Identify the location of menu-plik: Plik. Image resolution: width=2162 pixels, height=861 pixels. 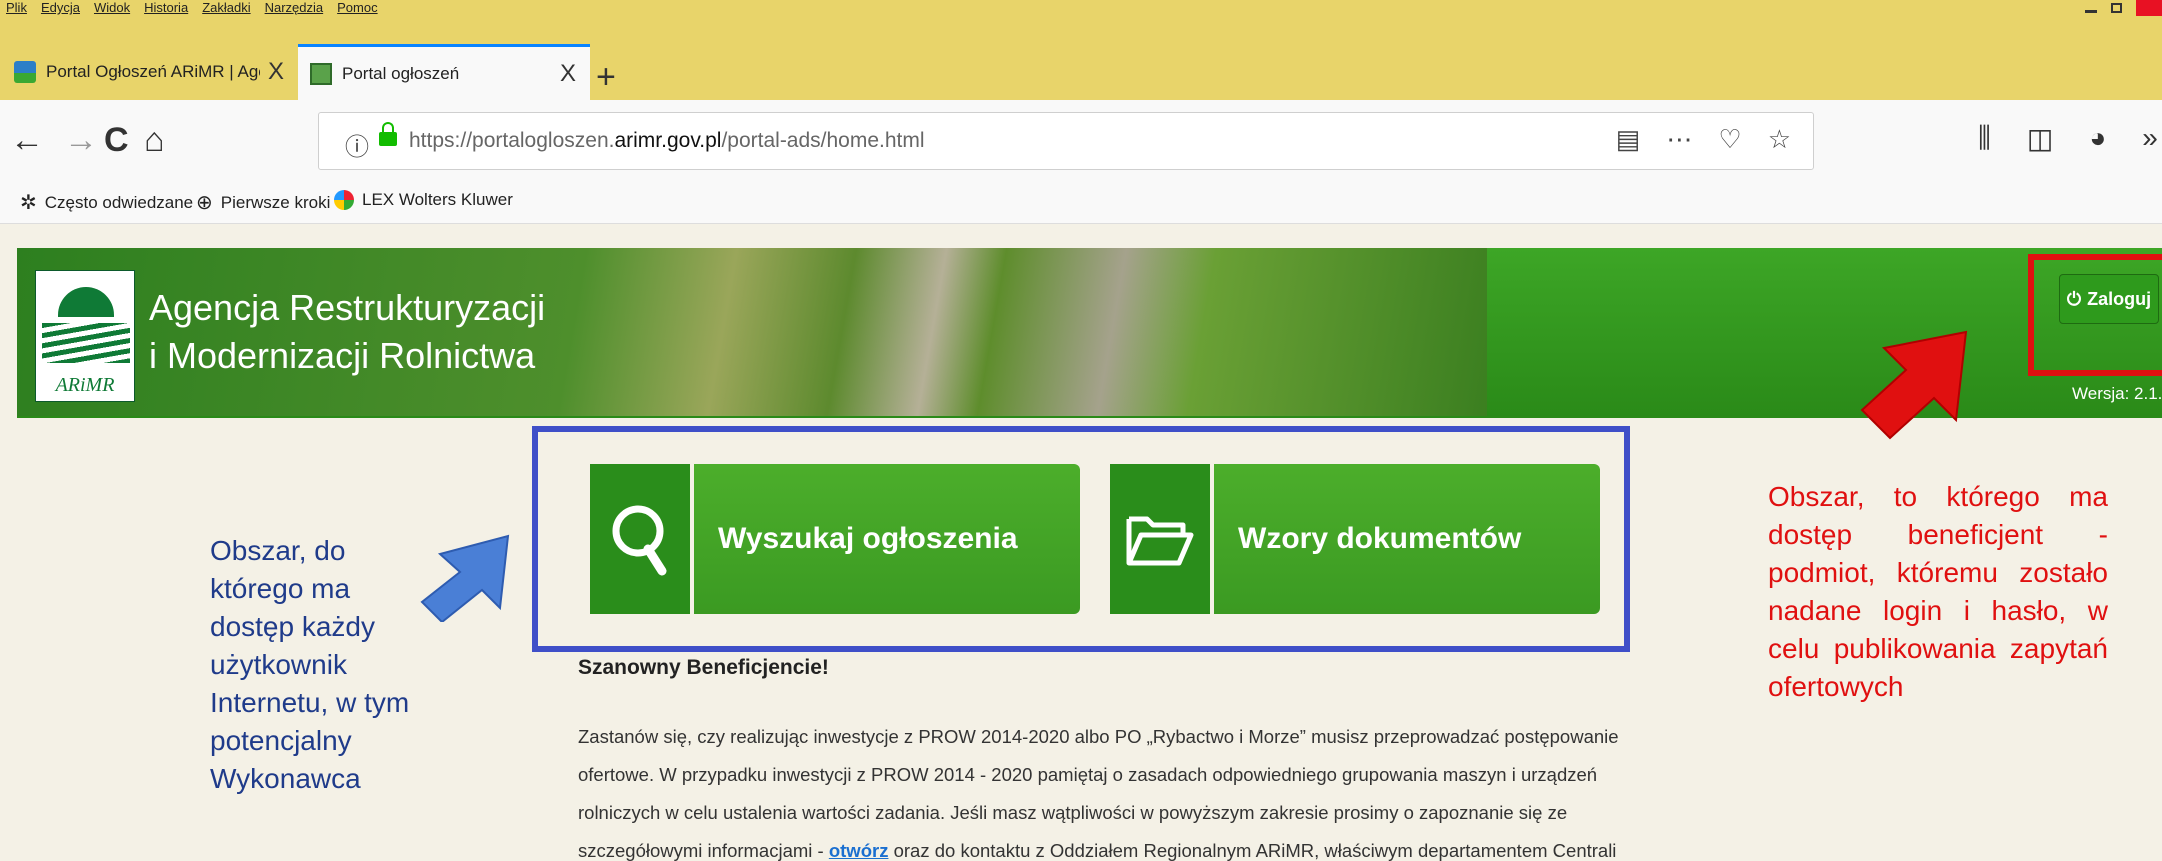
(16, 8).